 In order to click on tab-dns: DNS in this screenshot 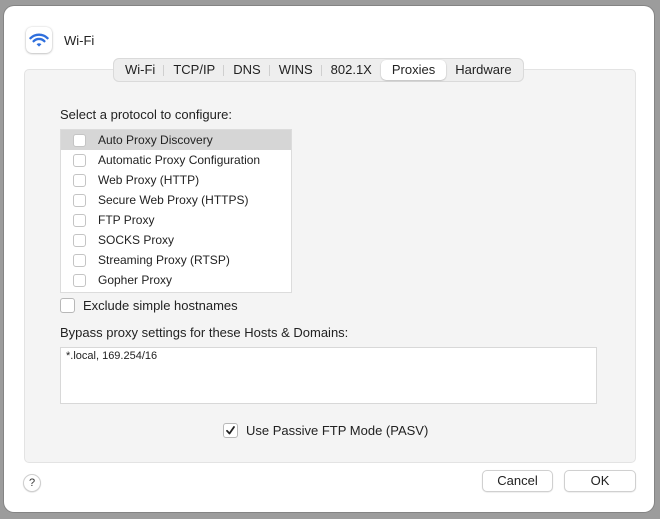, I will do `click(247, 70)`.